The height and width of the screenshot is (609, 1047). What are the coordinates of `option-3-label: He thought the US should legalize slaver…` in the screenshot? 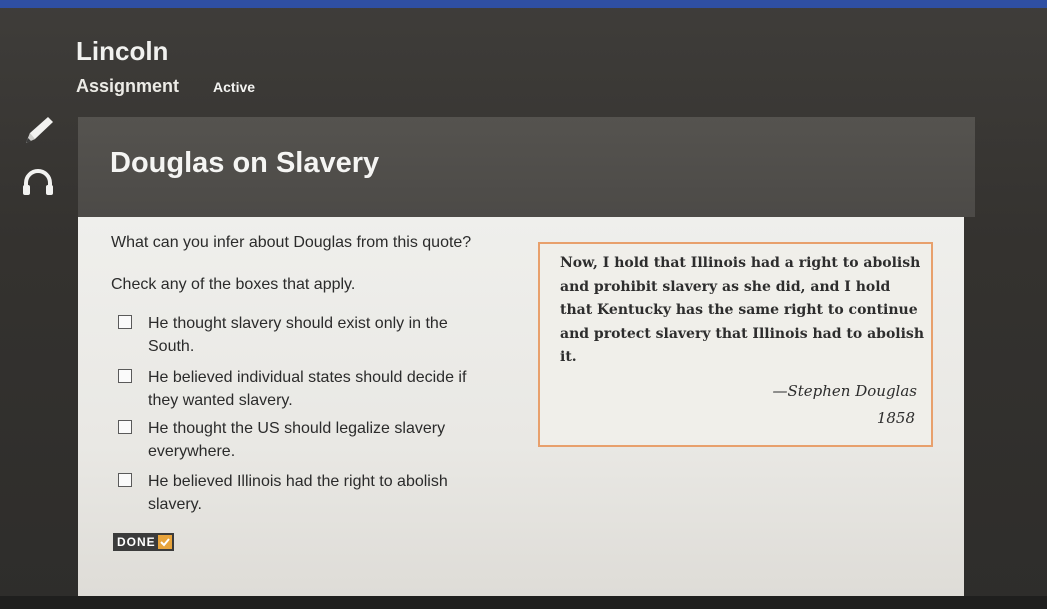 It's located at (323, 440).